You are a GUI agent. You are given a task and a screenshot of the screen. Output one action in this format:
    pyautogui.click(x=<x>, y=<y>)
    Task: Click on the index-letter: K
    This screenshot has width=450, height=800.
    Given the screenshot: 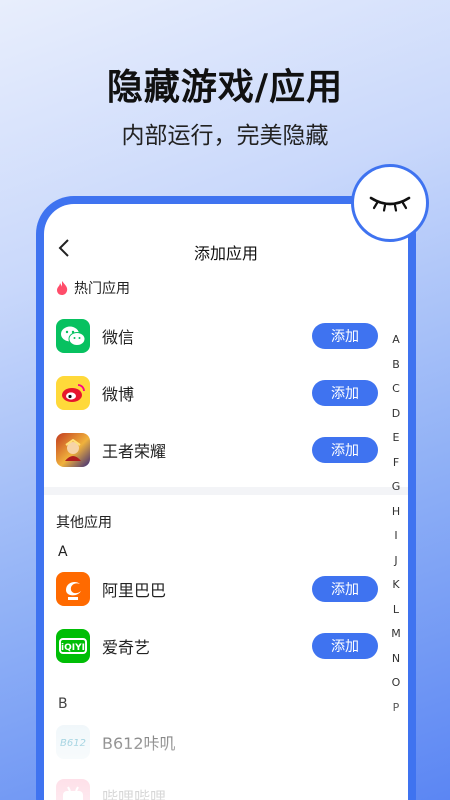 What is the action you would take?
    pyautogui.click(x=395, y=585)
    